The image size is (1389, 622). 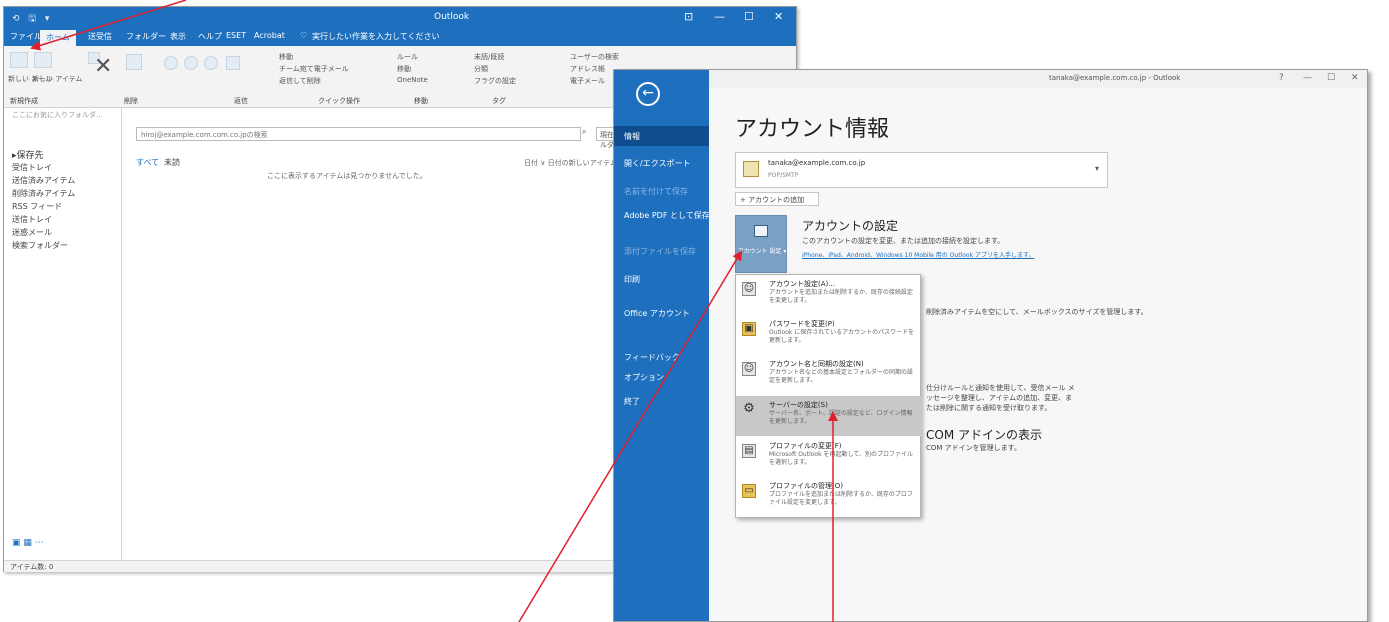 What do you see at coordinates (584, 132) in the screenshot?
I see `search-icon: ⌕` at bounding box center [584, 132].